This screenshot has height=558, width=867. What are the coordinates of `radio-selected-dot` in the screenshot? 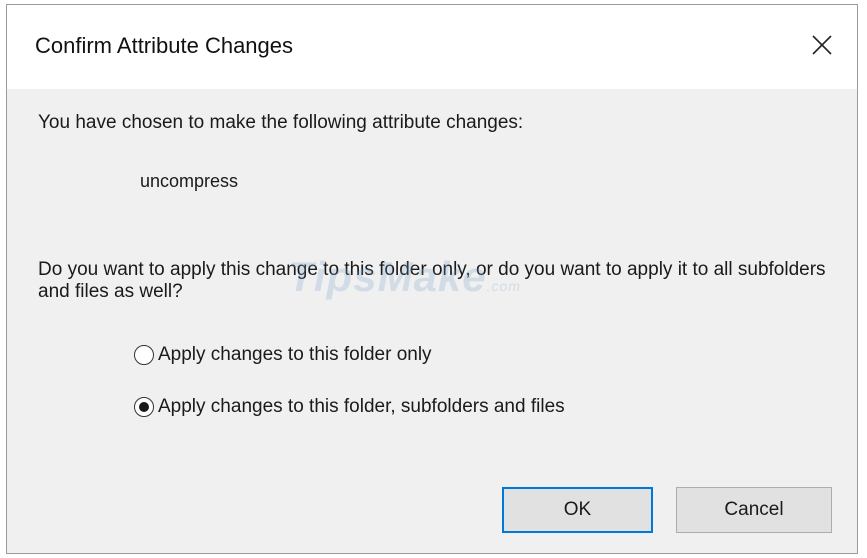 It's located at (143, 406).